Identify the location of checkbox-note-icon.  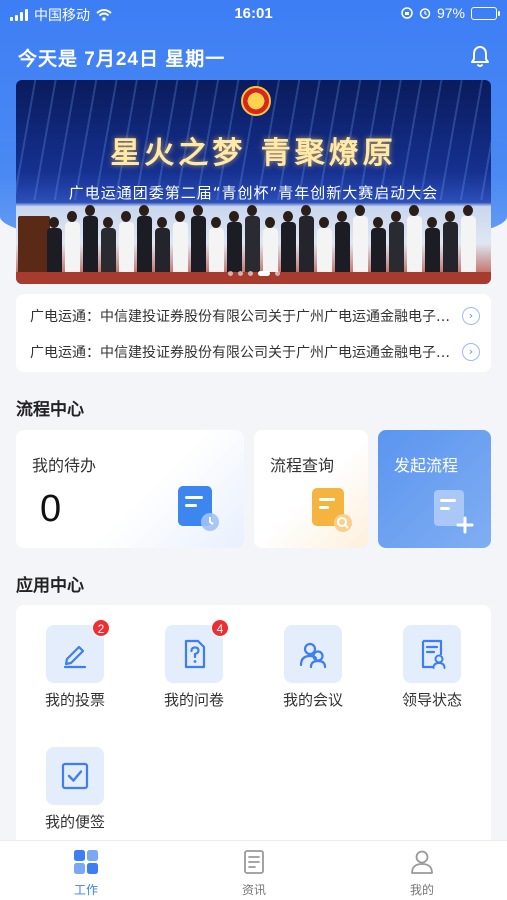
(75, 776).